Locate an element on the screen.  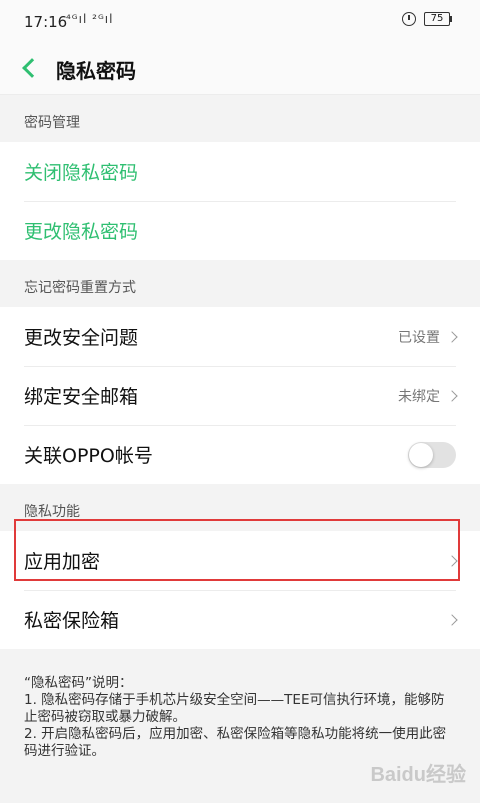
notes-title: “隐私密码”说明： is located at coordinates (78, 683).